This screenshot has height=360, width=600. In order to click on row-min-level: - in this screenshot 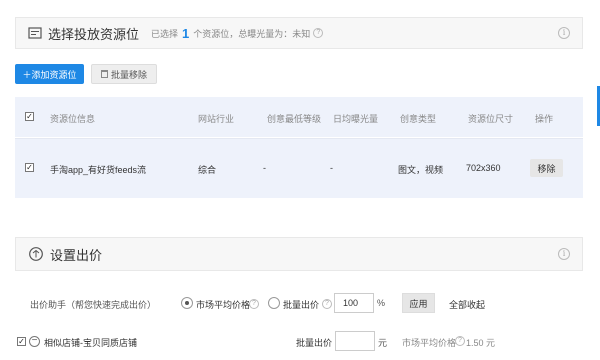, I will do `click(264, 168)`.